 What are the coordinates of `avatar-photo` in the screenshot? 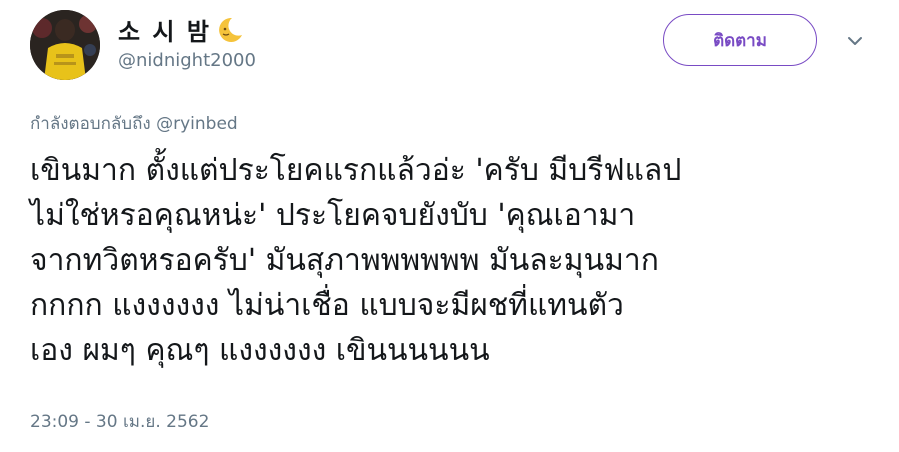 It's located at (65, 45).